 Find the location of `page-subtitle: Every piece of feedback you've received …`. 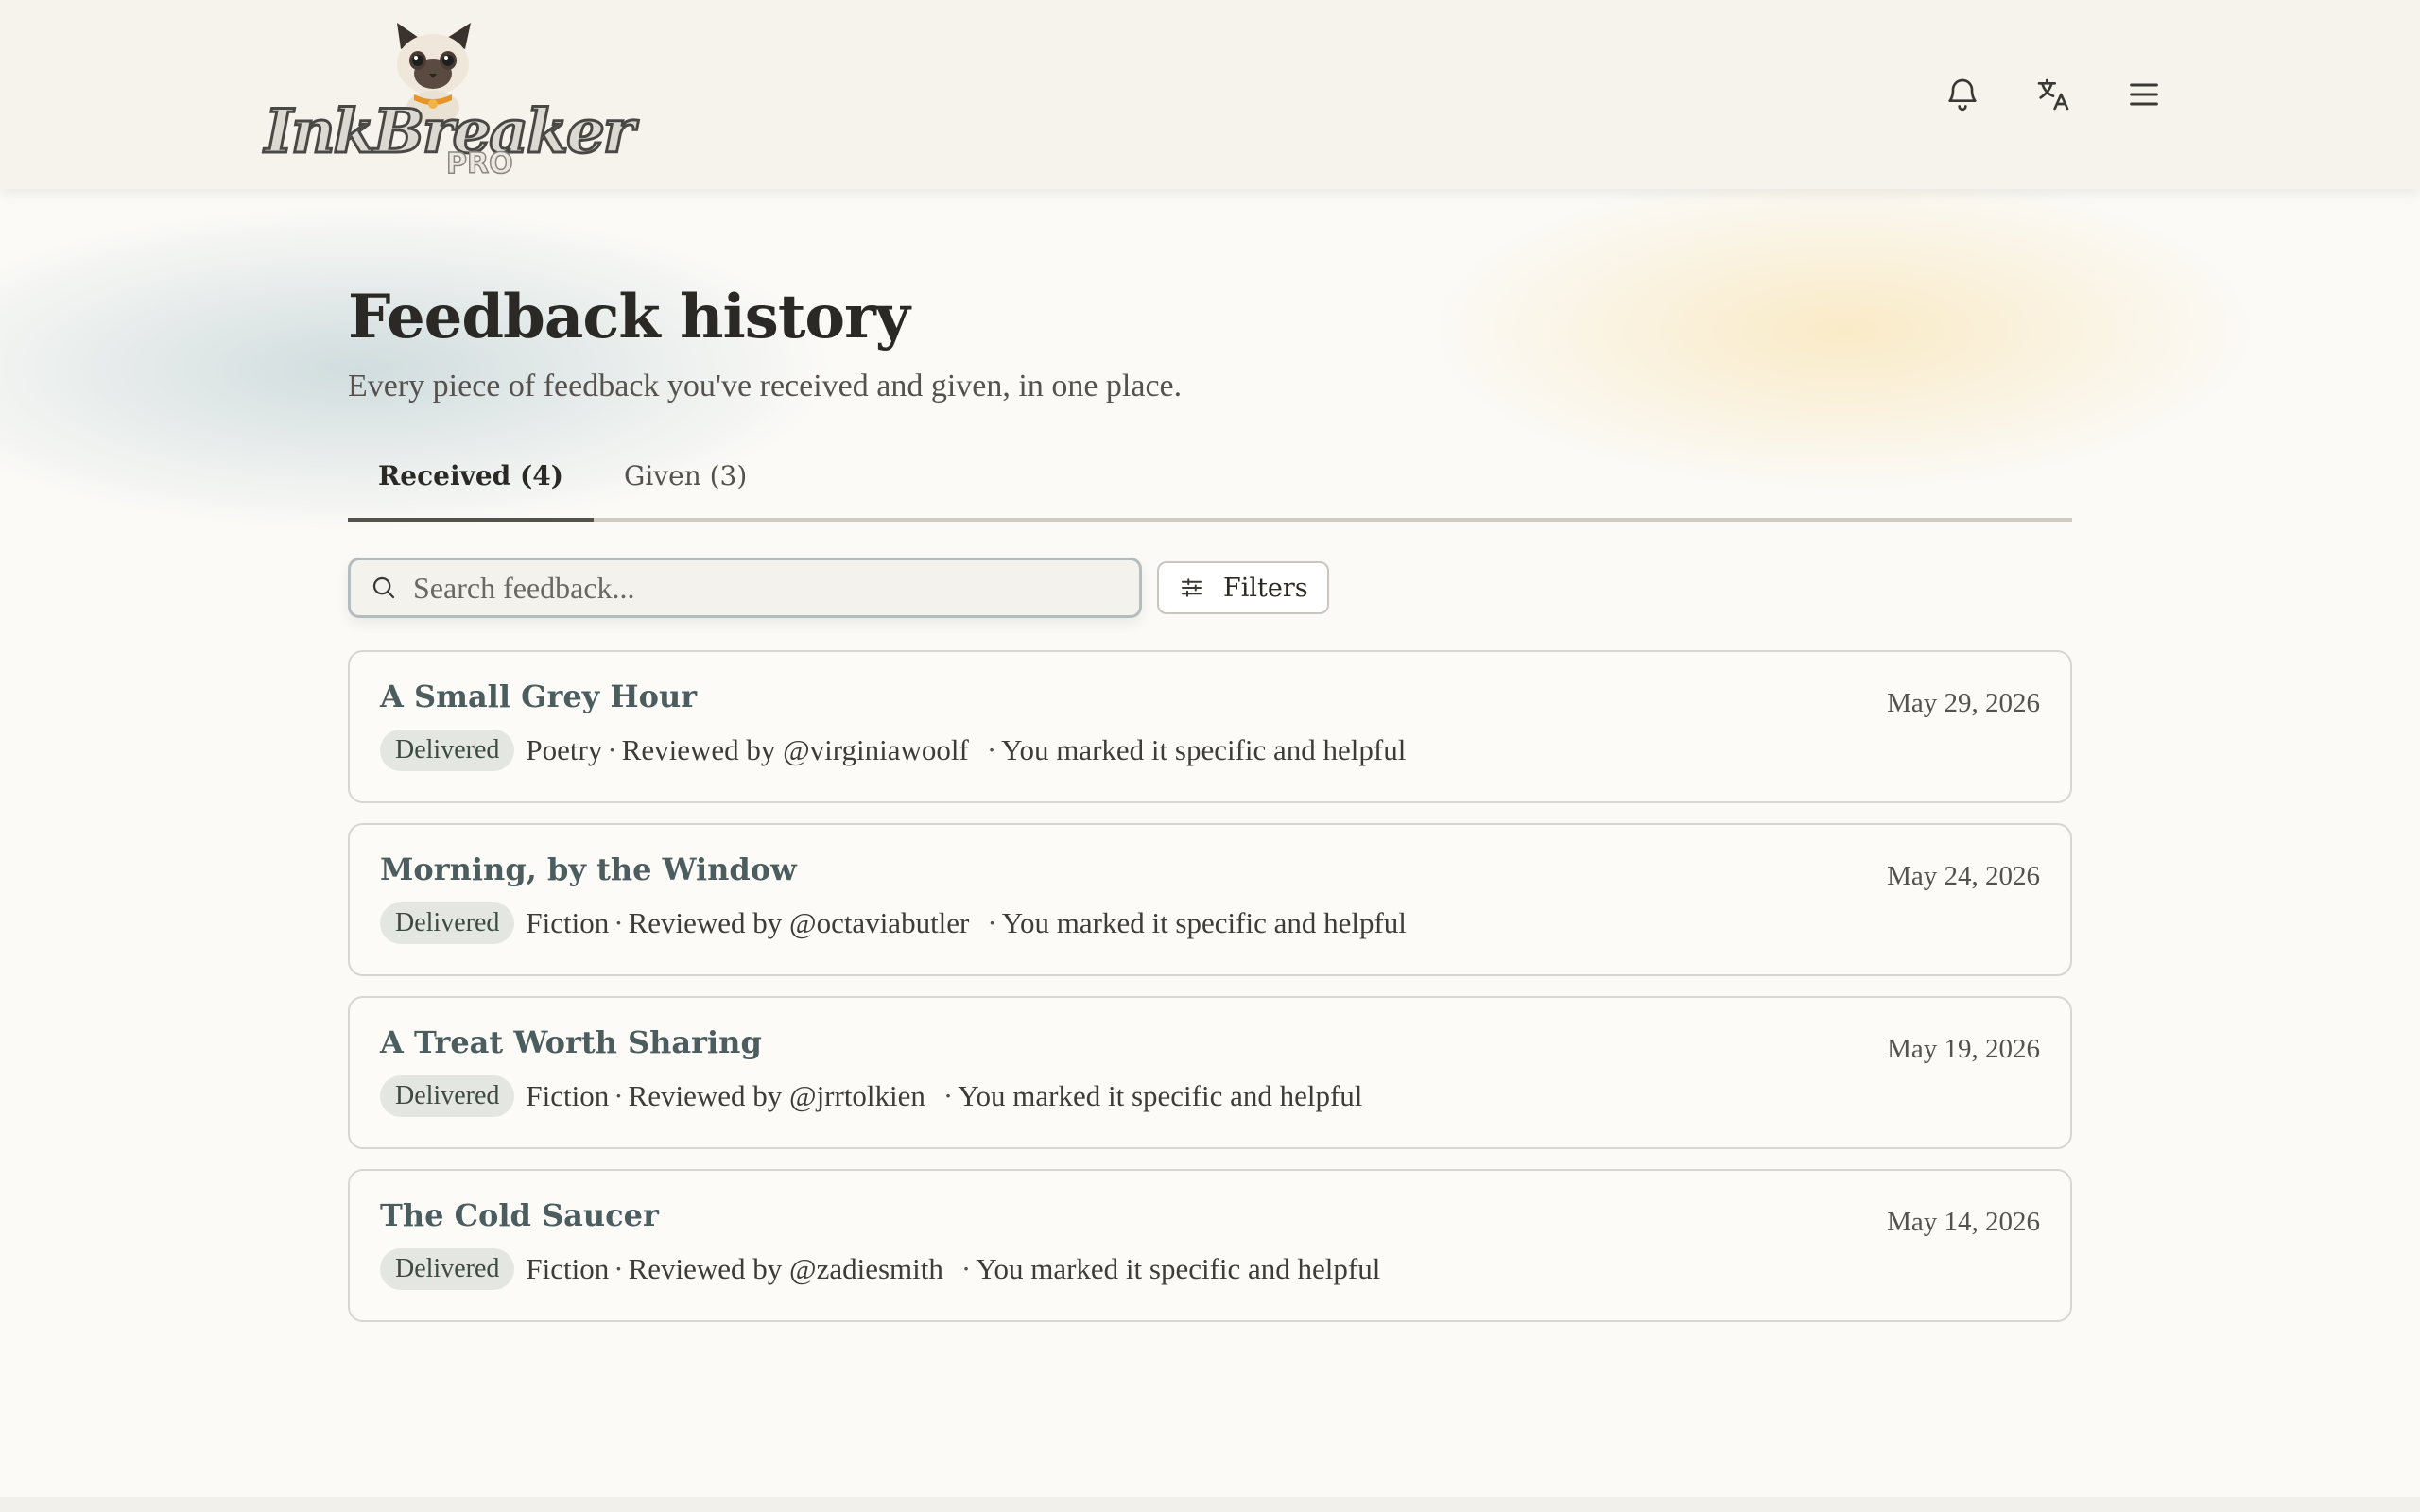

page-subtitle: Every piece of feedback you've received … is located at coordinates (765, 386).